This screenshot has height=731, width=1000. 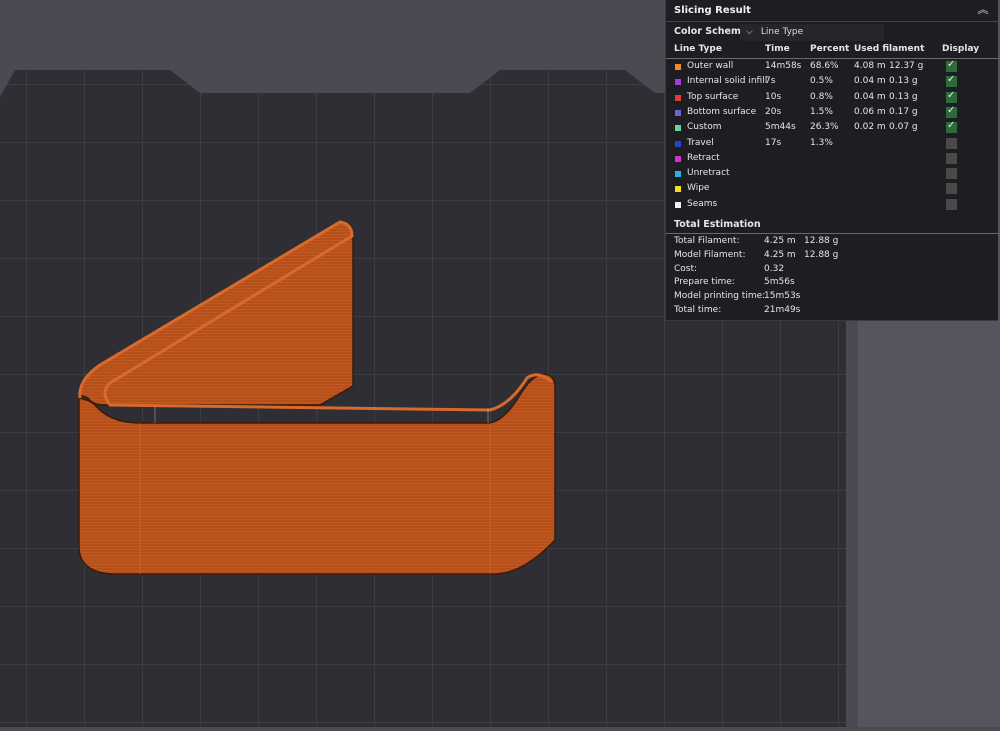 I want to click on line-type-percent: 0.5%, so click(x=821, y=81).